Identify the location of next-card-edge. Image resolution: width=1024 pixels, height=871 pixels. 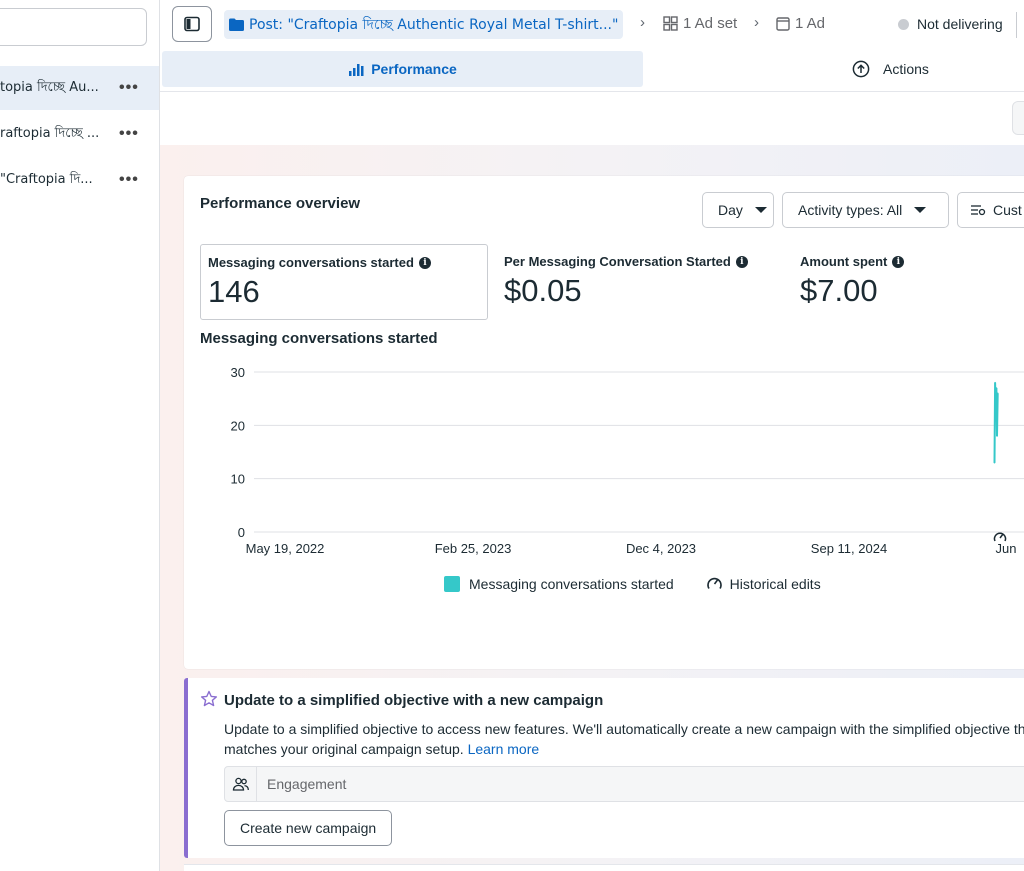
(604, 867).